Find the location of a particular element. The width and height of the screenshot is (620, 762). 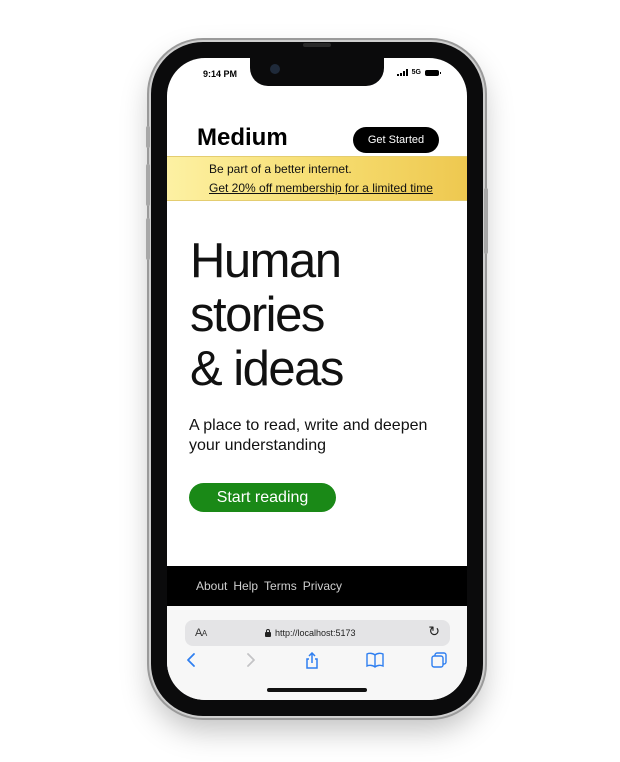

speaker-grille is located at coordinates (317, 45).